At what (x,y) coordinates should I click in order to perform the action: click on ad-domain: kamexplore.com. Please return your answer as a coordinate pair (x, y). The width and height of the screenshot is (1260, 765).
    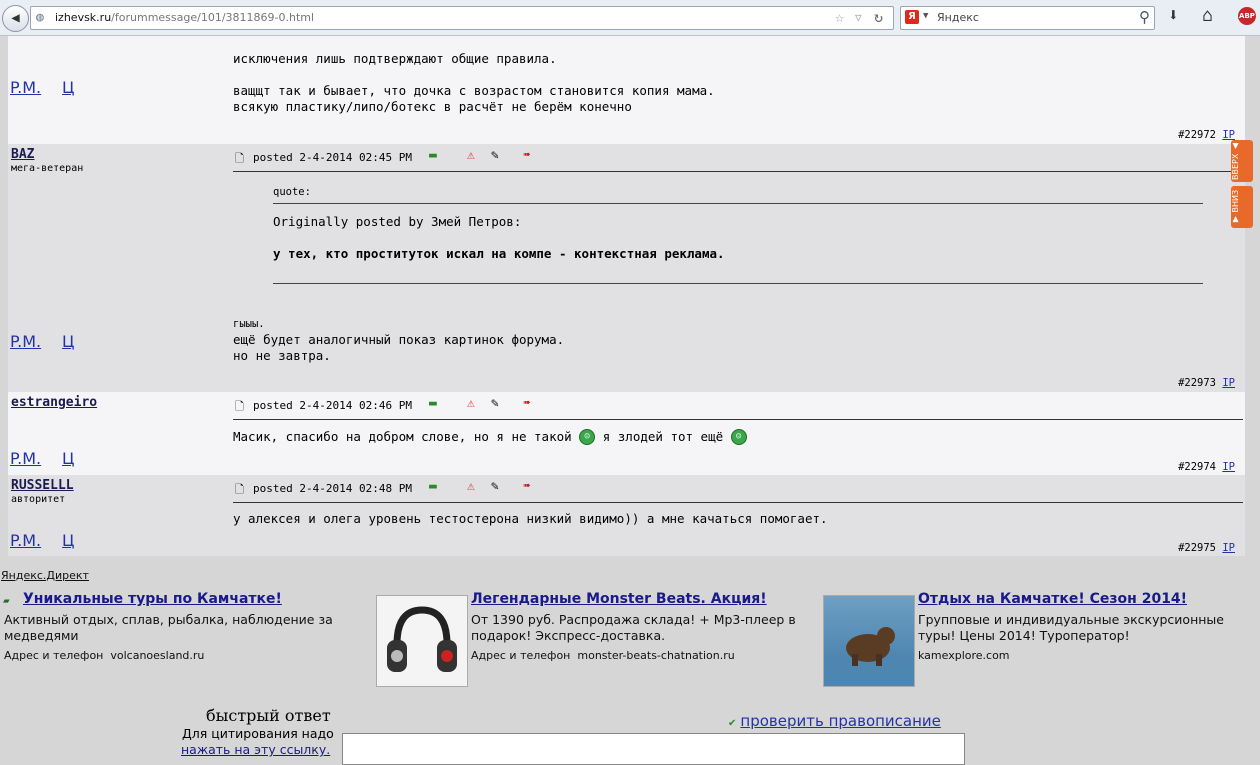
    Looking at the image, I should click on (964, 655).